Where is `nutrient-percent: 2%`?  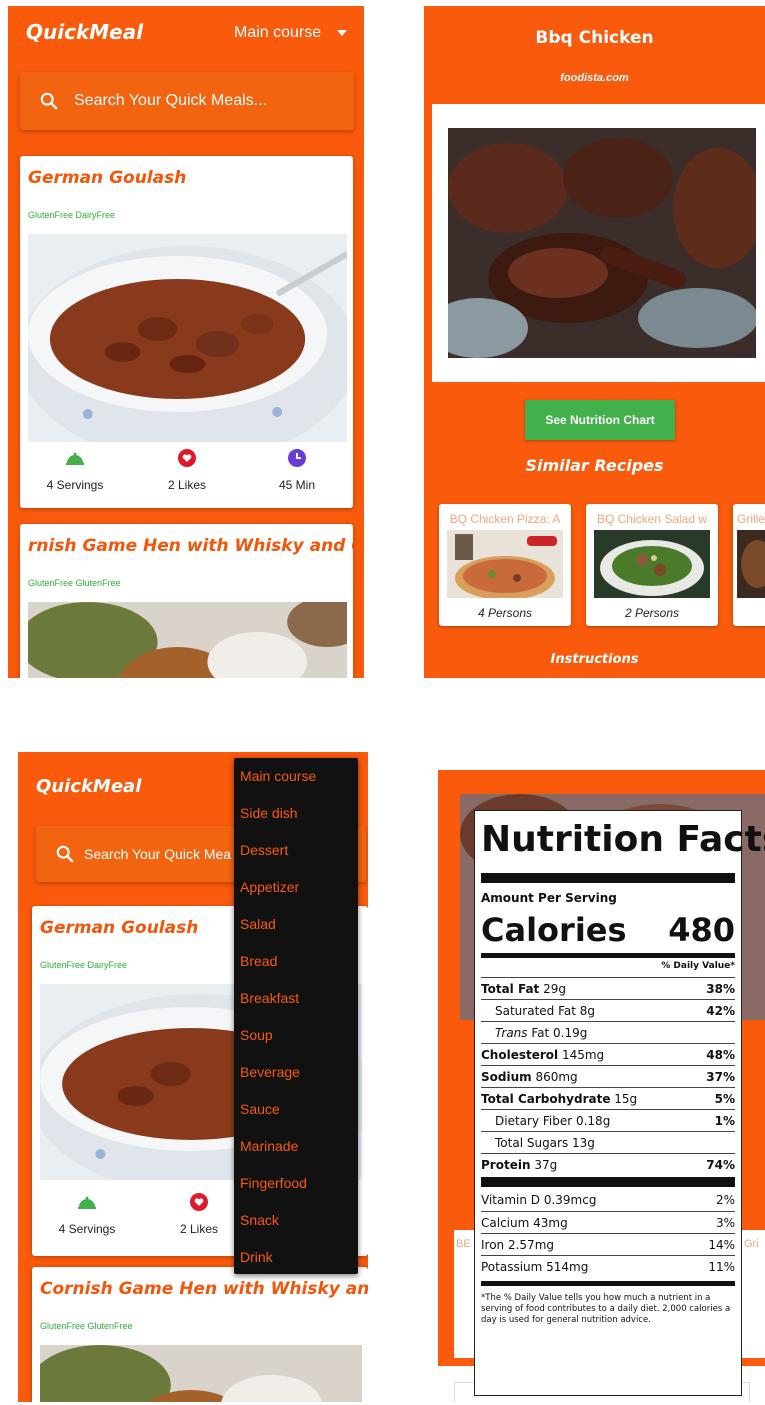
nutrient-percent: 2% is located at coordinates (725, 1200).